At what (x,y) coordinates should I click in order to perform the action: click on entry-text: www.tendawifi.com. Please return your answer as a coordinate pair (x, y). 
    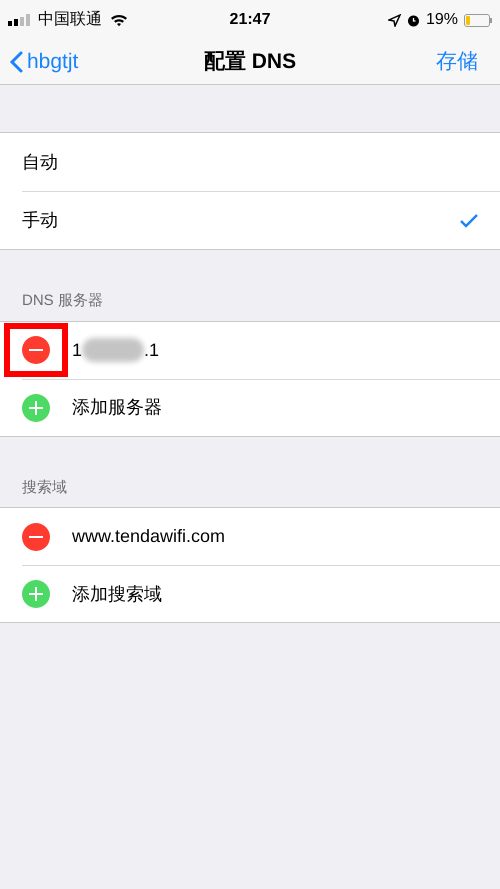
    Looking at the image, I should click on (149, 536).